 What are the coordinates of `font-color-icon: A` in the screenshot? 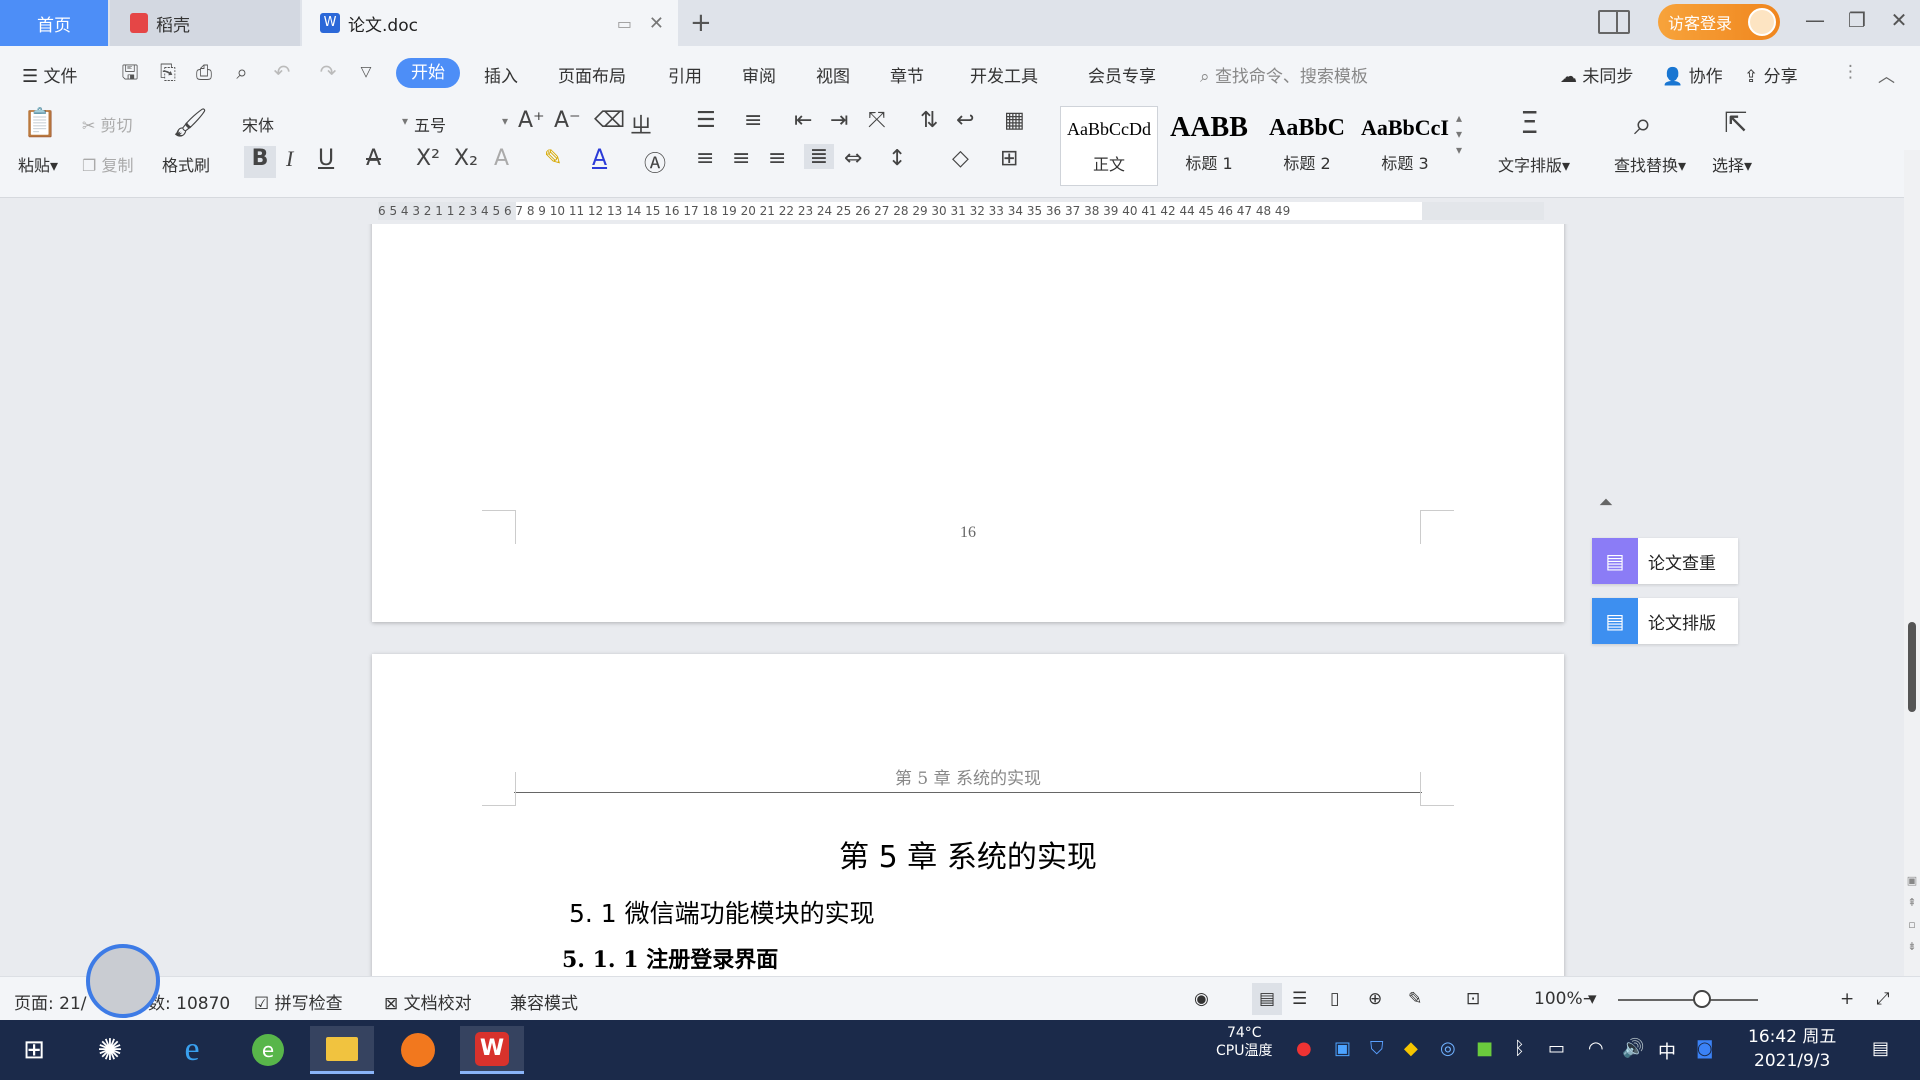 It's located at (599, 158).